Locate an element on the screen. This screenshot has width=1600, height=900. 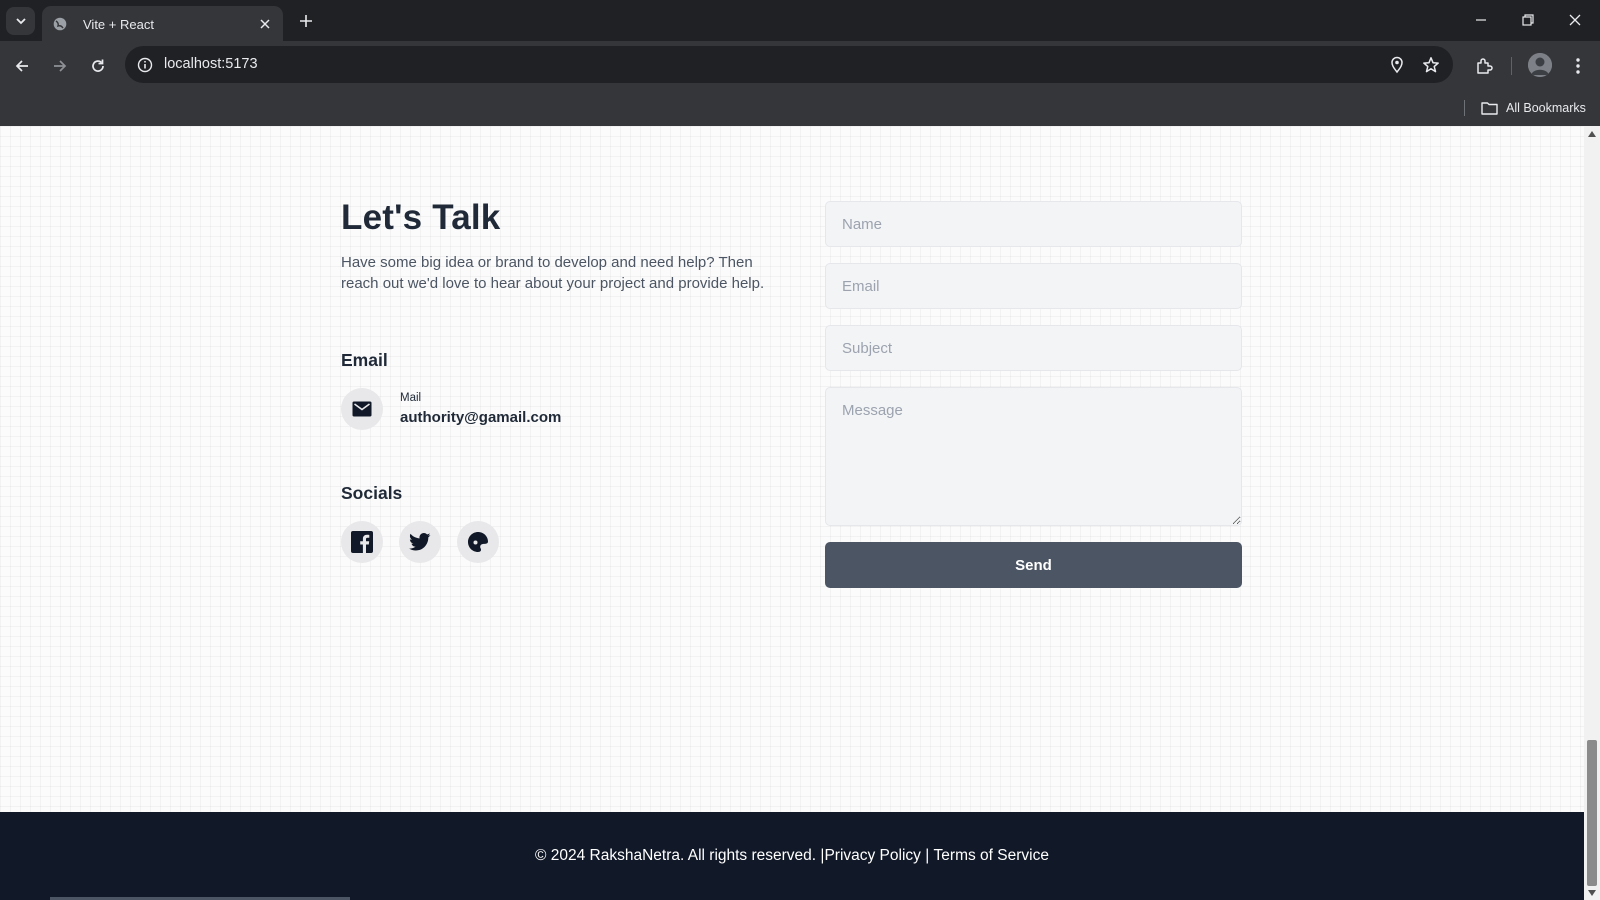
browser-tab: Vite + React is located at coordinates (162, 24).